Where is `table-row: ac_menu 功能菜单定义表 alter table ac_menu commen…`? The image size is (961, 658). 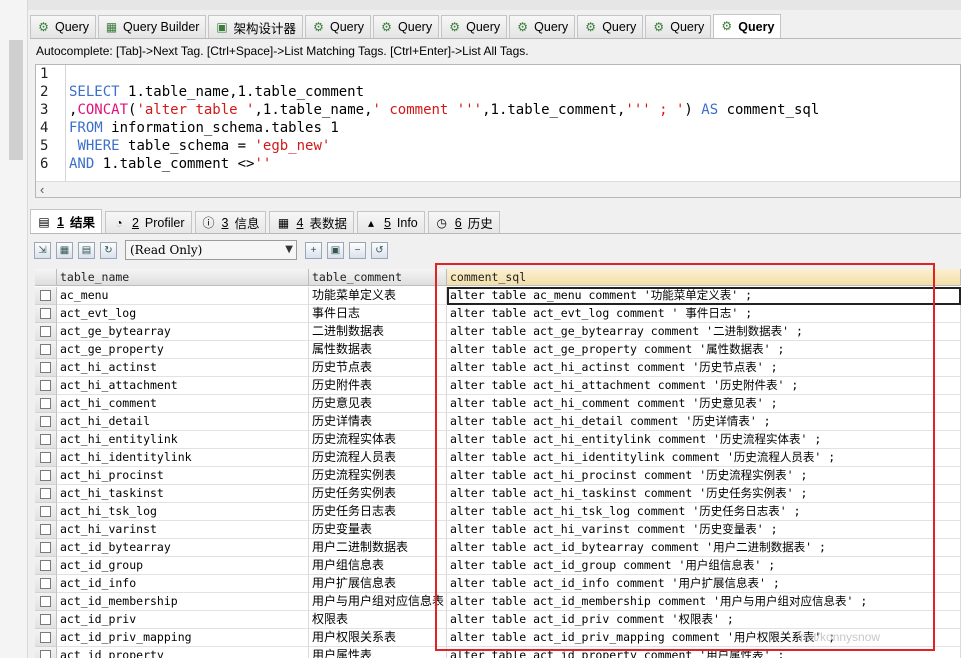
table-row: ac_menu 功能菜单定义表 alter table ac_menu commen… is located at coordinates (498, 296).